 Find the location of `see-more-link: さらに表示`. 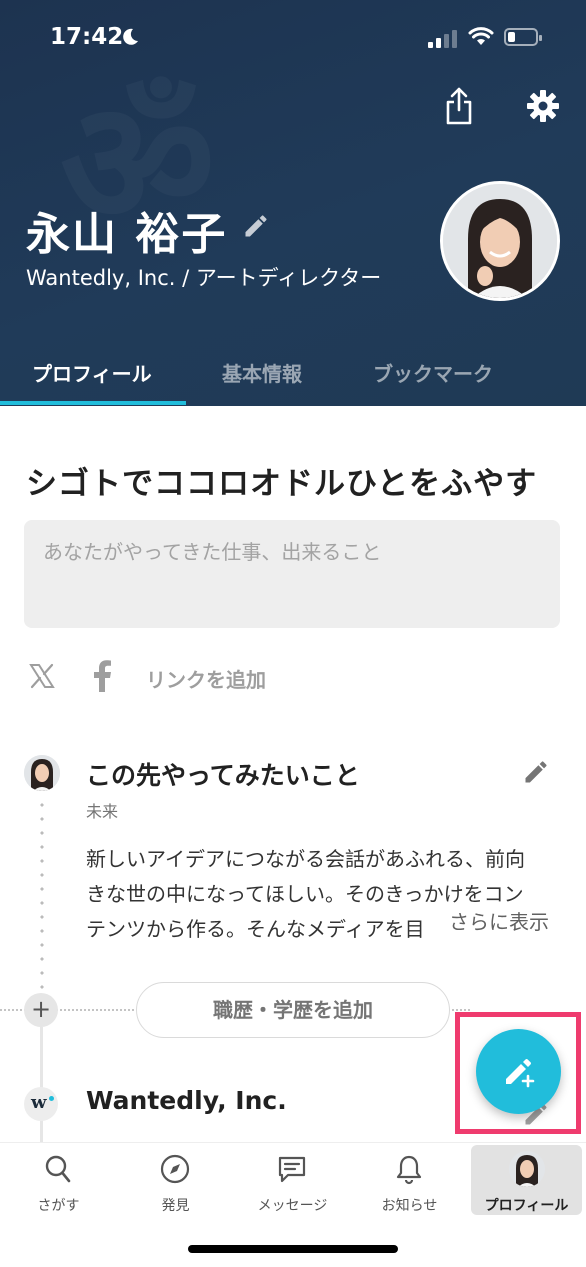

see-more-link: さらに表示 is located at coordinates (487, 922).